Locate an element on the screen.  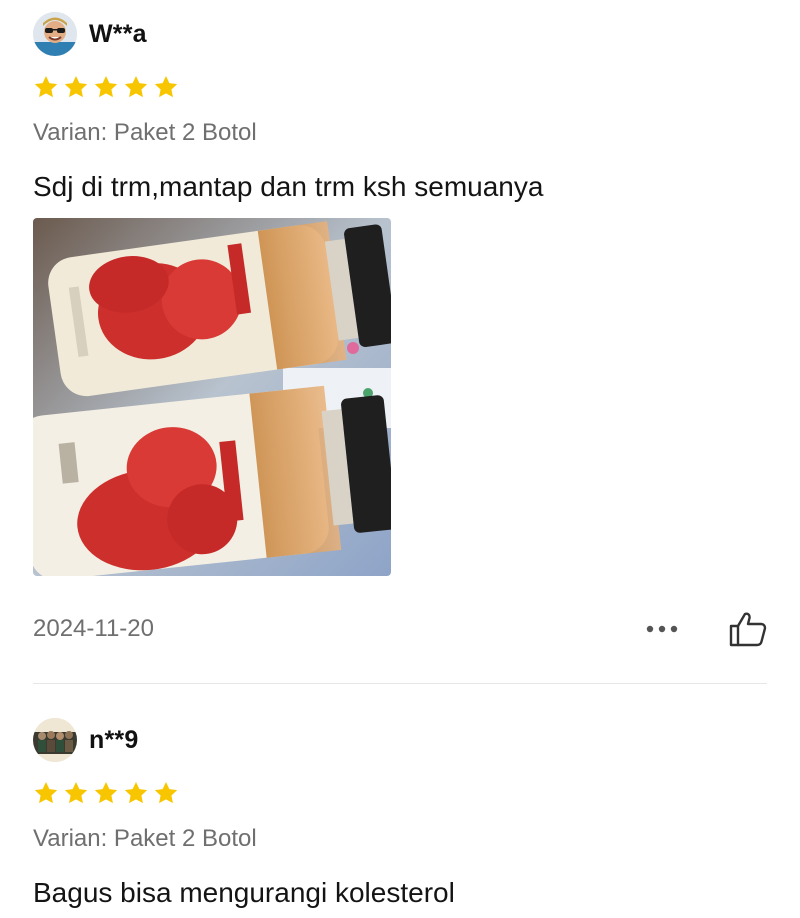
review-date: 2024-11-20 is located at coordinates (93, 628).